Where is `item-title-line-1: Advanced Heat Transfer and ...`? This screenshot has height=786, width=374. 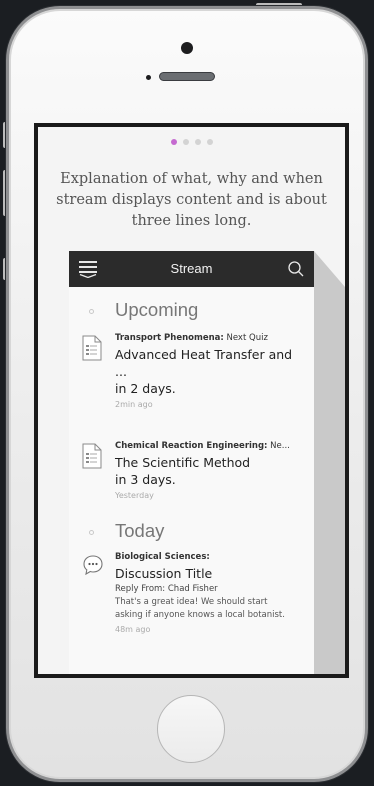 item-title-line-1: Advanced Heat Transfer and ... is located at coordinates (204, 363).